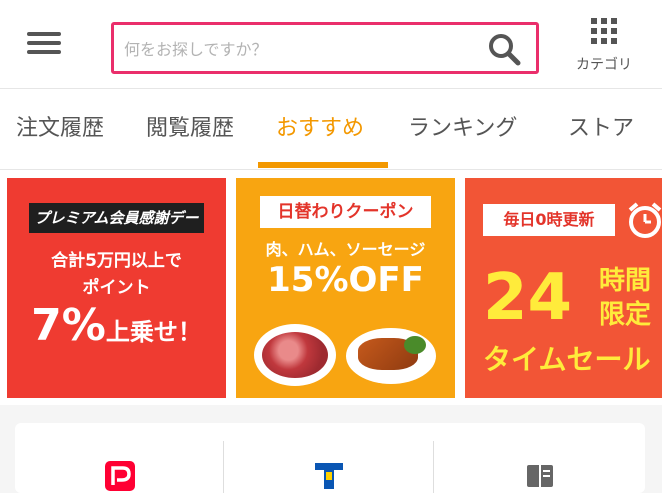 The width and height of the screenshot is (662, 493). I want to click on premium-day-banner: プレミアム会員感謝デー 合計5万円以上で ポイント 7%上乗せ！, so click(116, 288).